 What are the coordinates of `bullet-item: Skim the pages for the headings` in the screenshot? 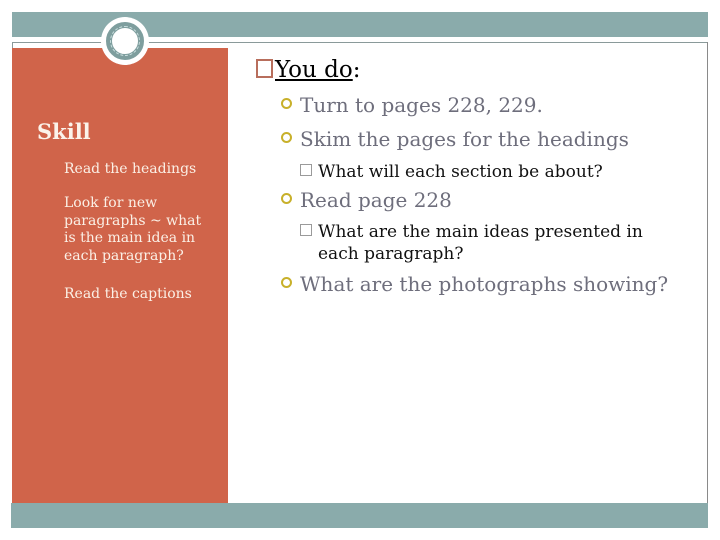 It's located at (455, 139).